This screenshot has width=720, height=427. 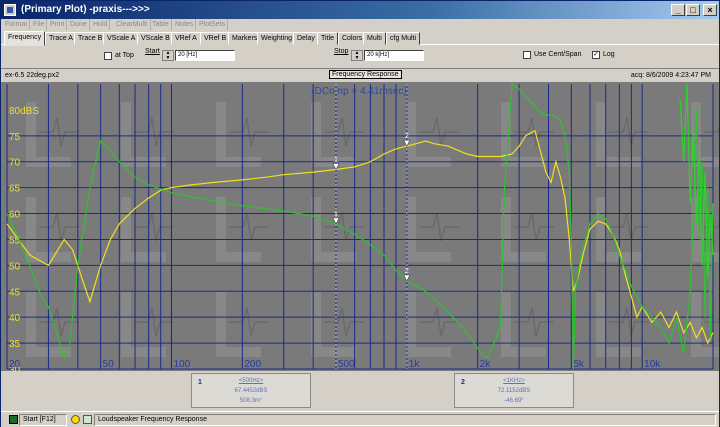 I want to click on marker-2-phase: -46.69°, so click(x=514, y=401).